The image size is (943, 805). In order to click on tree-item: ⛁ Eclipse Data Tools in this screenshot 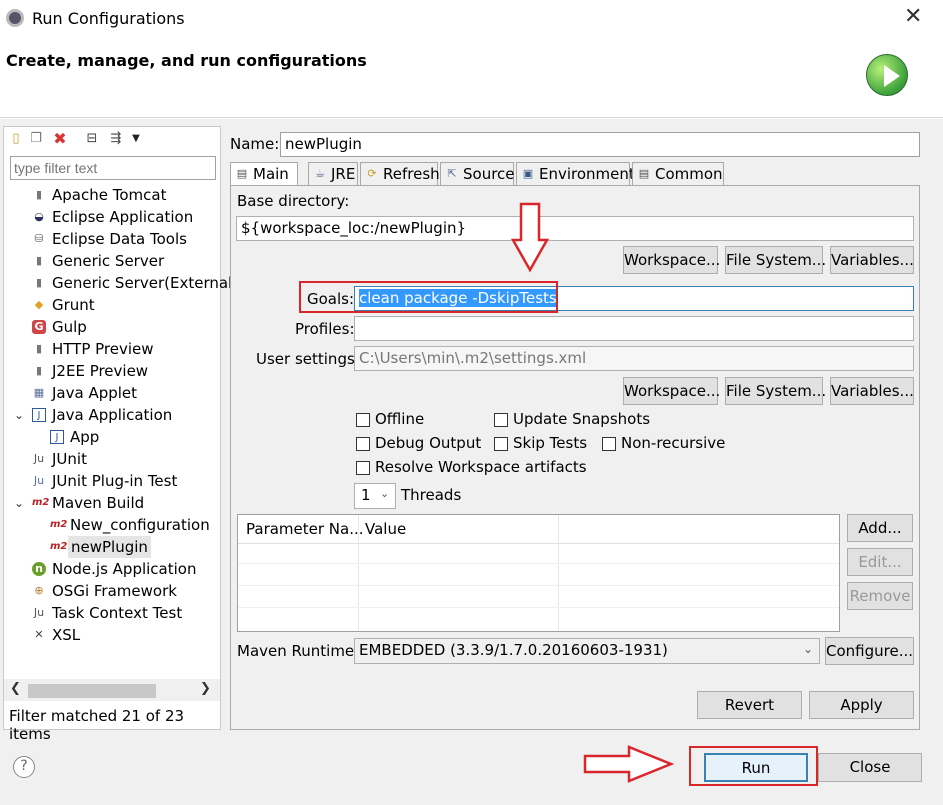, I will do `click(111, 239)`.